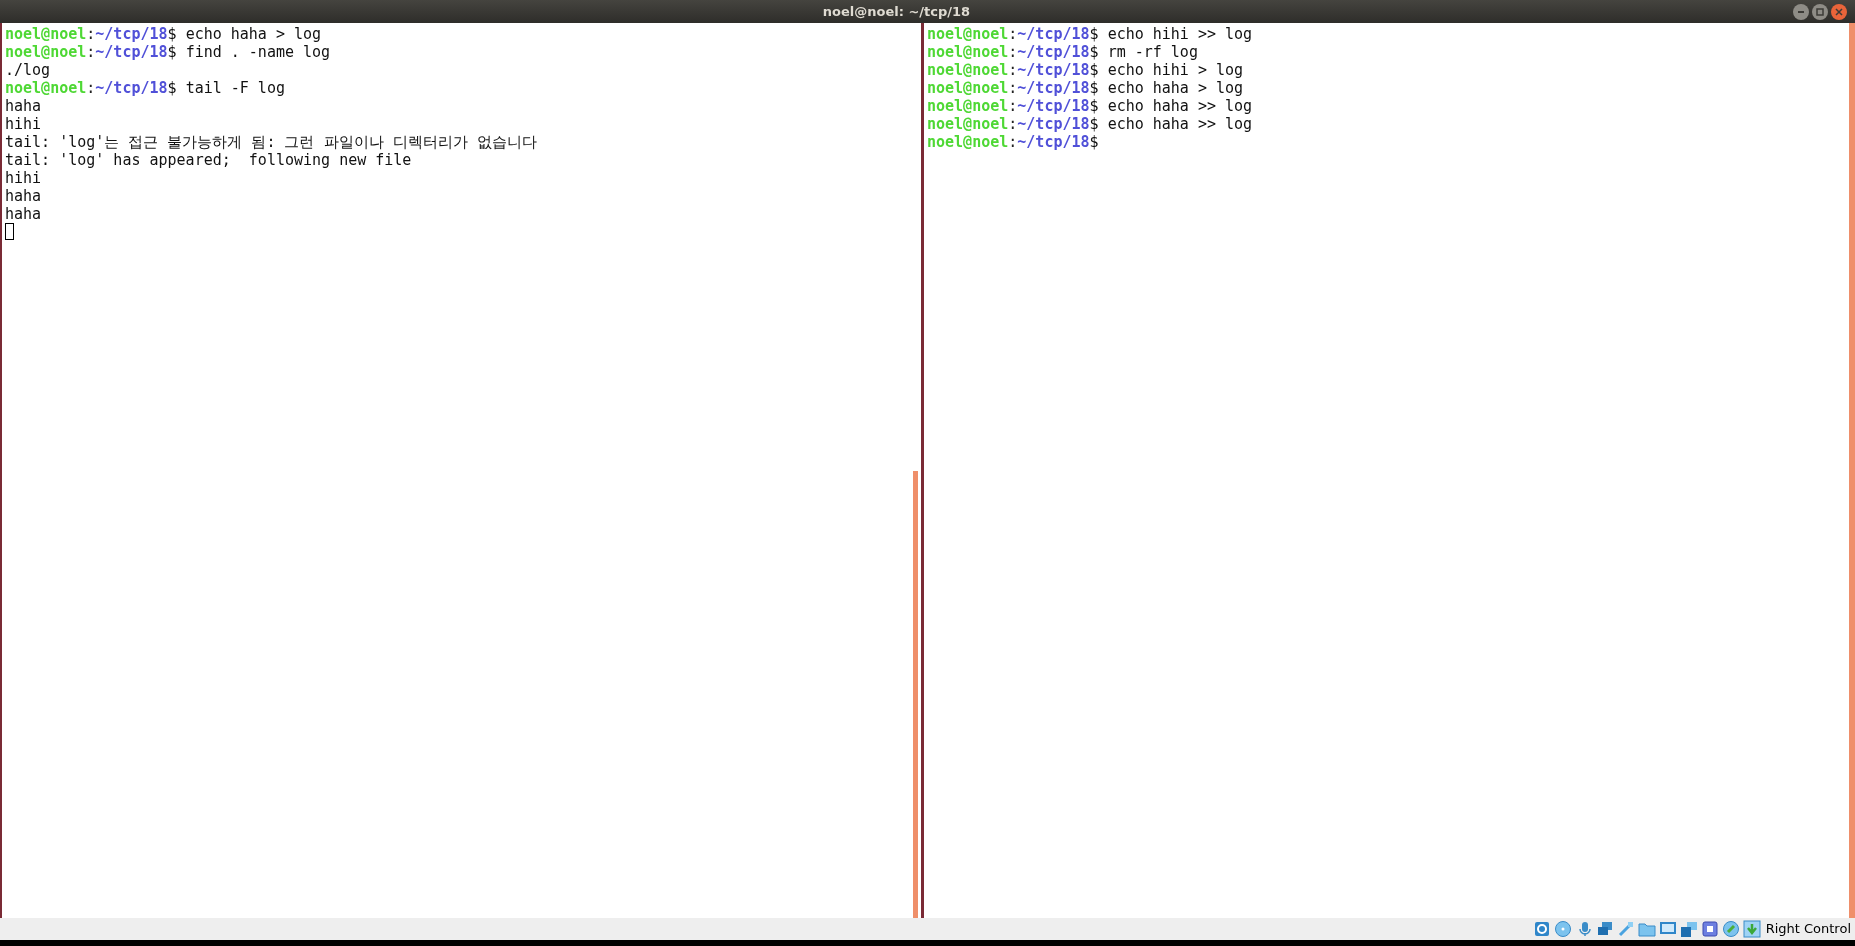 Image resolution: width=1855 pixels, height=946 pixels. I want to click on window-title: noel@noel: ~/tcp/18, so click(896, 11).